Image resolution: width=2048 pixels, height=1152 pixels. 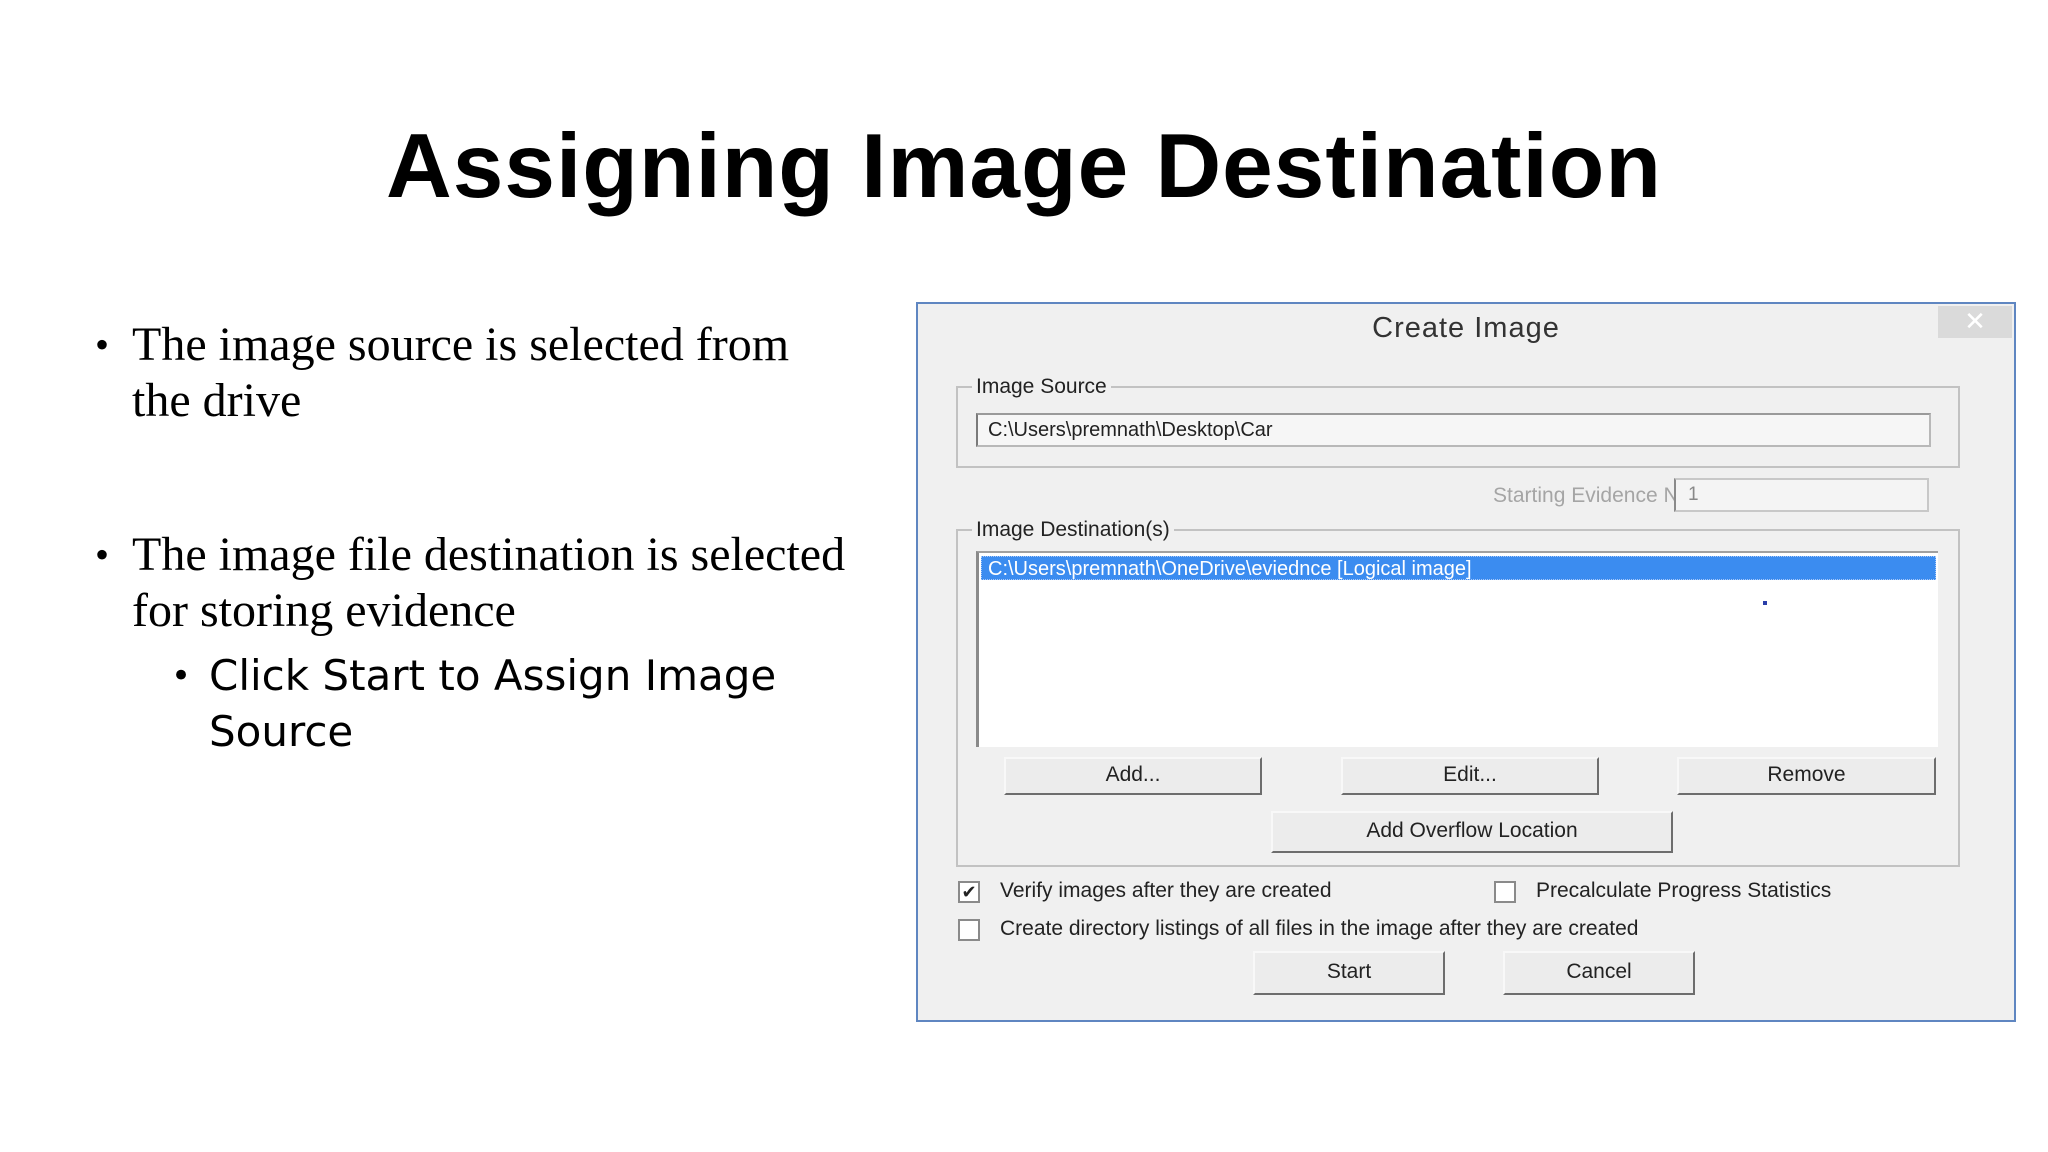 I want to click on remove-button: Remove, so click(x=1806, y=776).